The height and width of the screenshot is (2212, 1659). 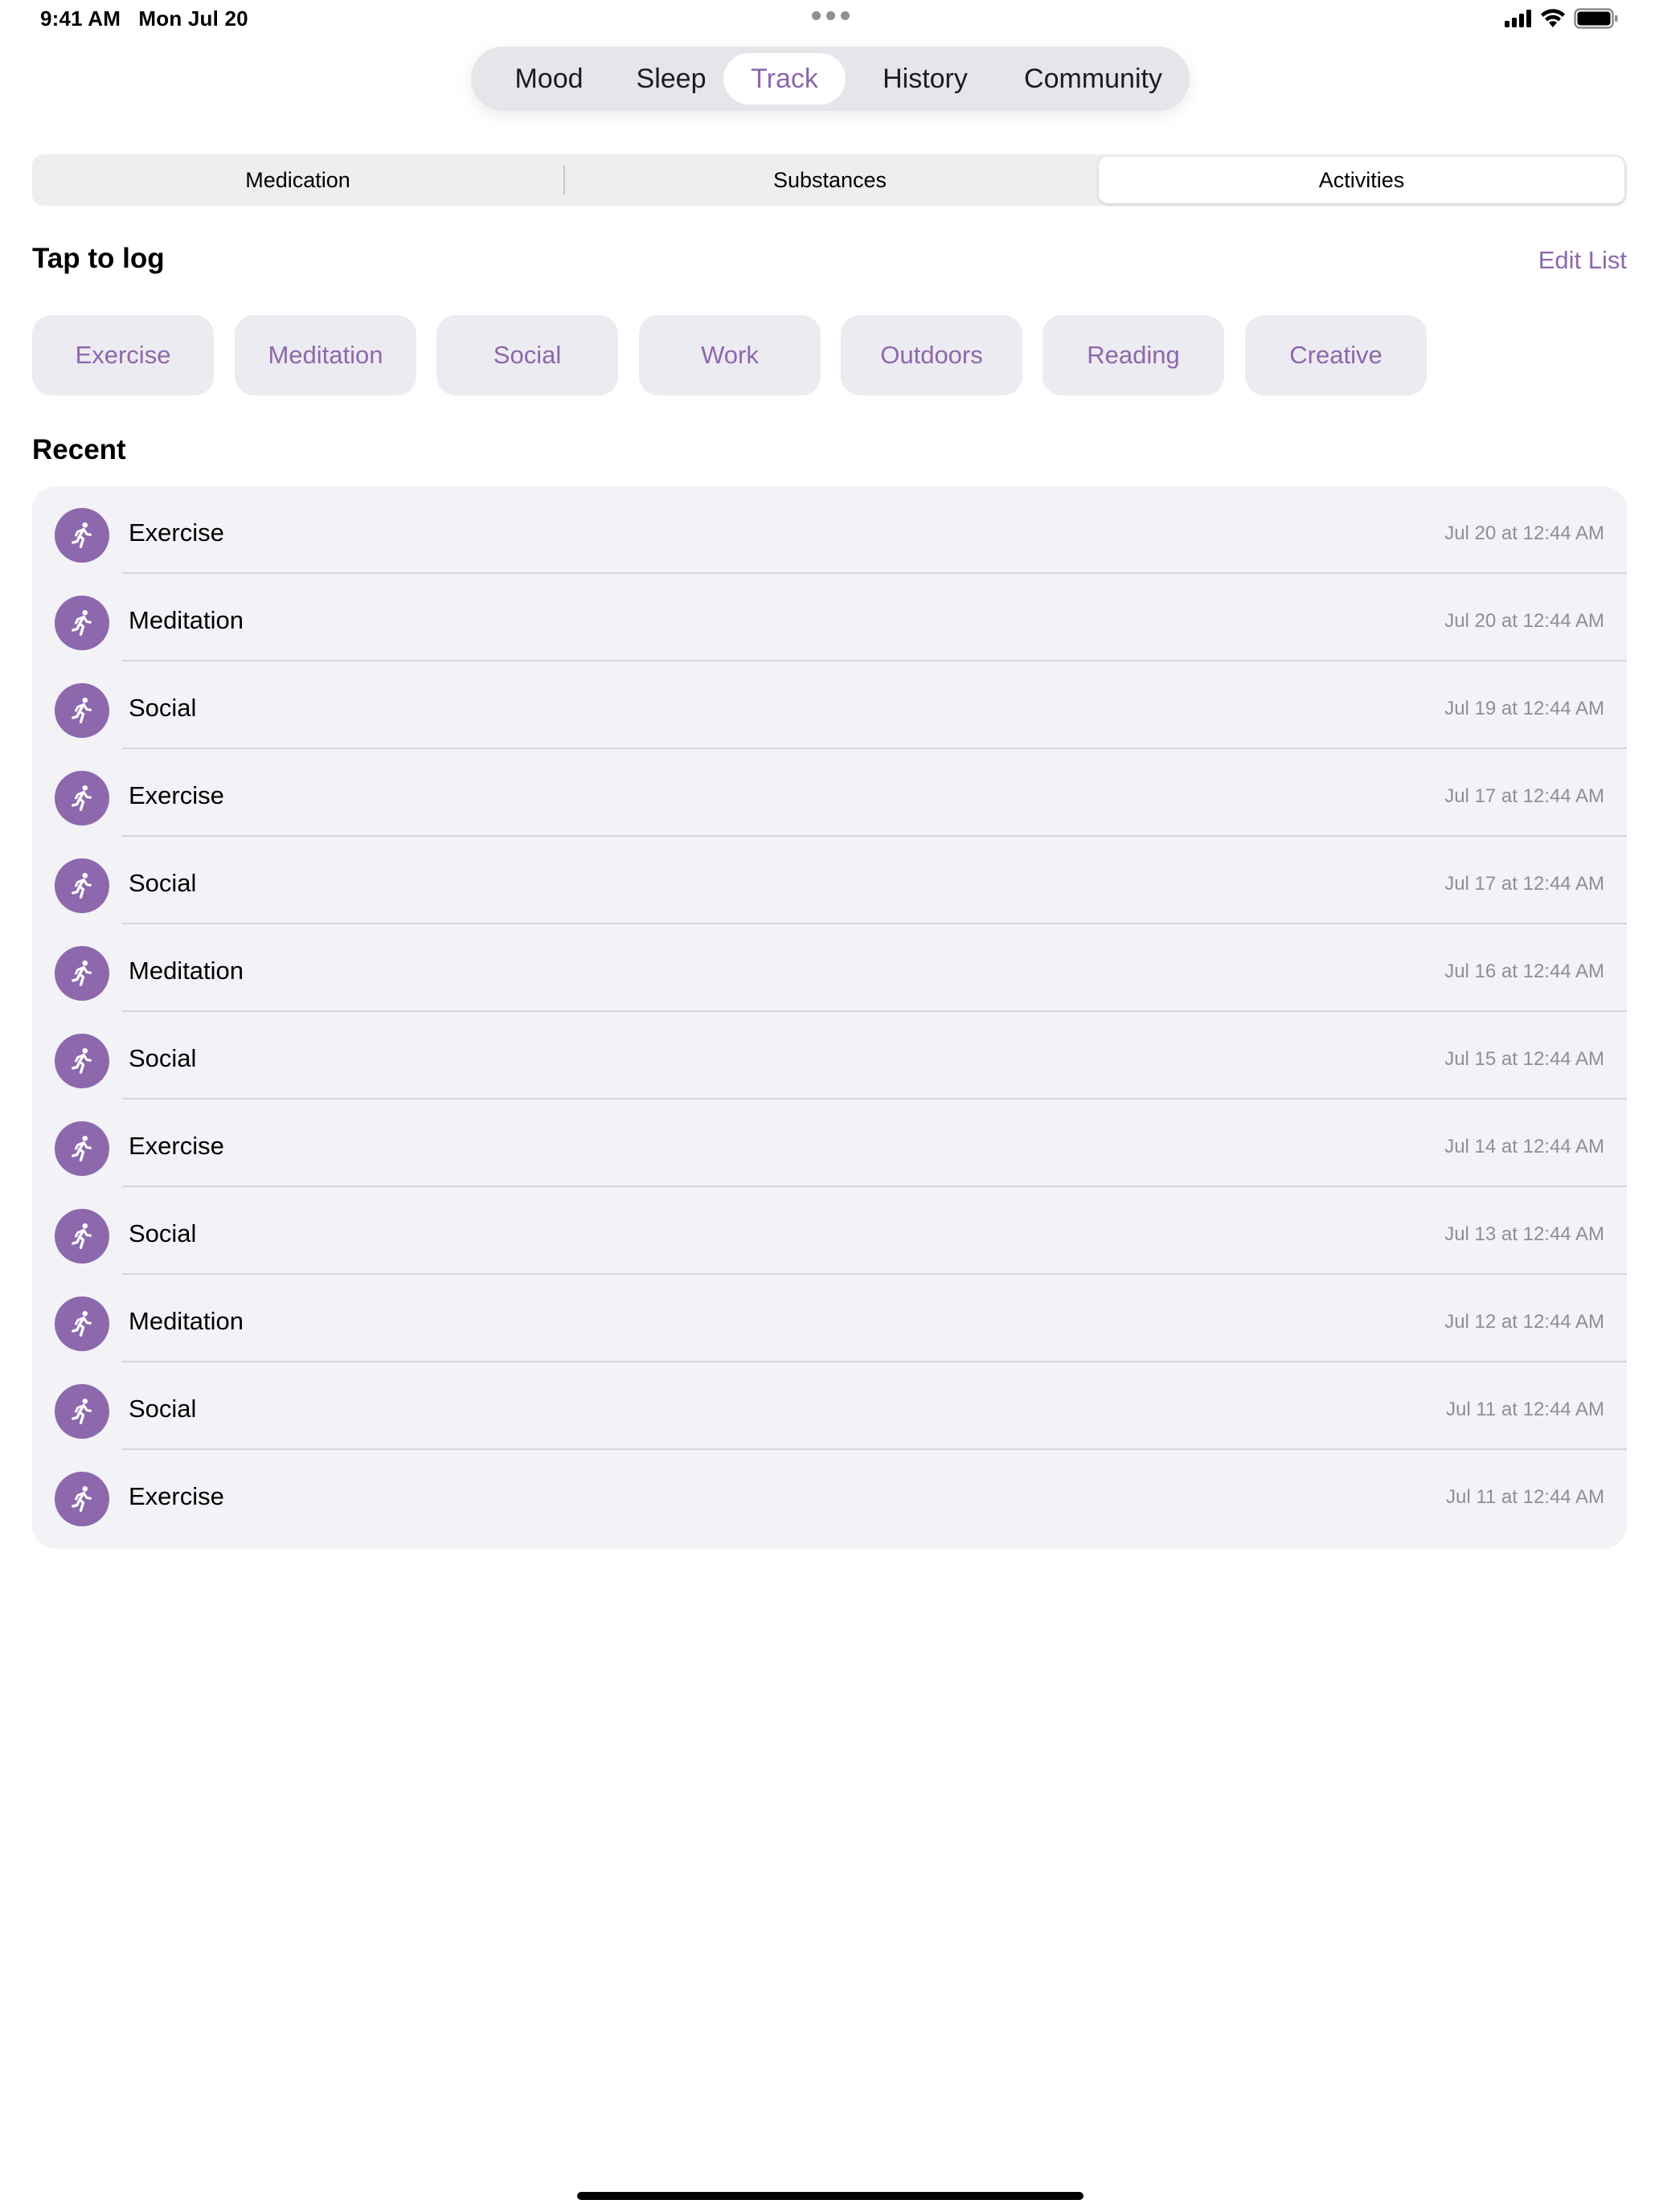 I want to click on chip-work: Work, so click(x=730, y=355).